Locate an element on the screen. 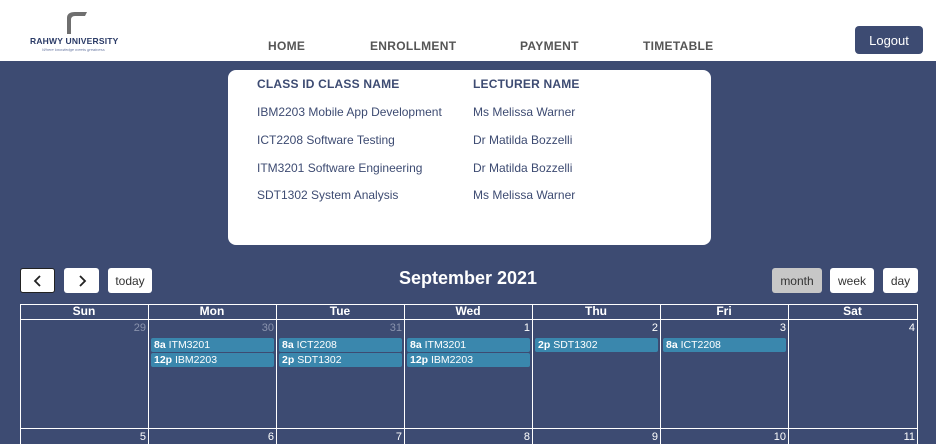 The image size is (936, 444). logout-button: Logout is located at coordinates (889, 40).